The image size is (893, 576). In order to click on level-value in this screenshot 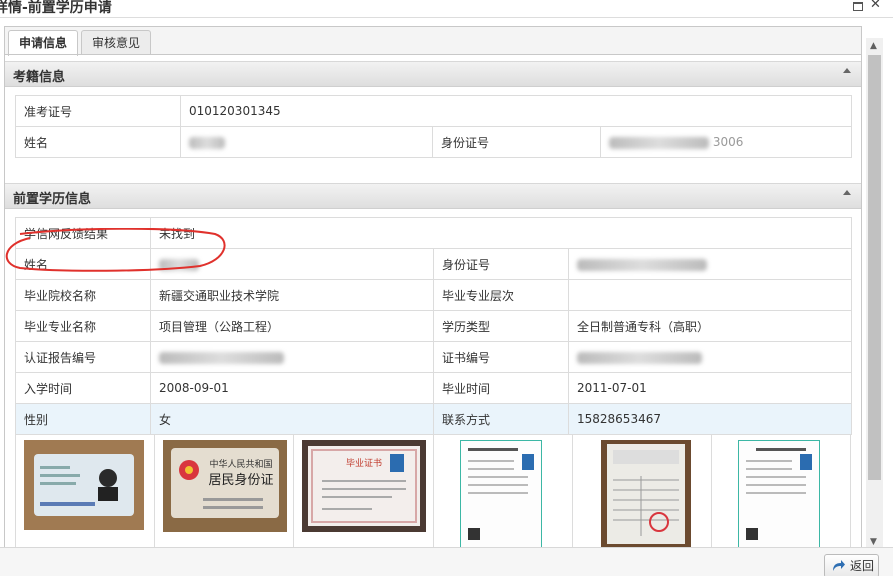, I will do `click(710, 295)`.